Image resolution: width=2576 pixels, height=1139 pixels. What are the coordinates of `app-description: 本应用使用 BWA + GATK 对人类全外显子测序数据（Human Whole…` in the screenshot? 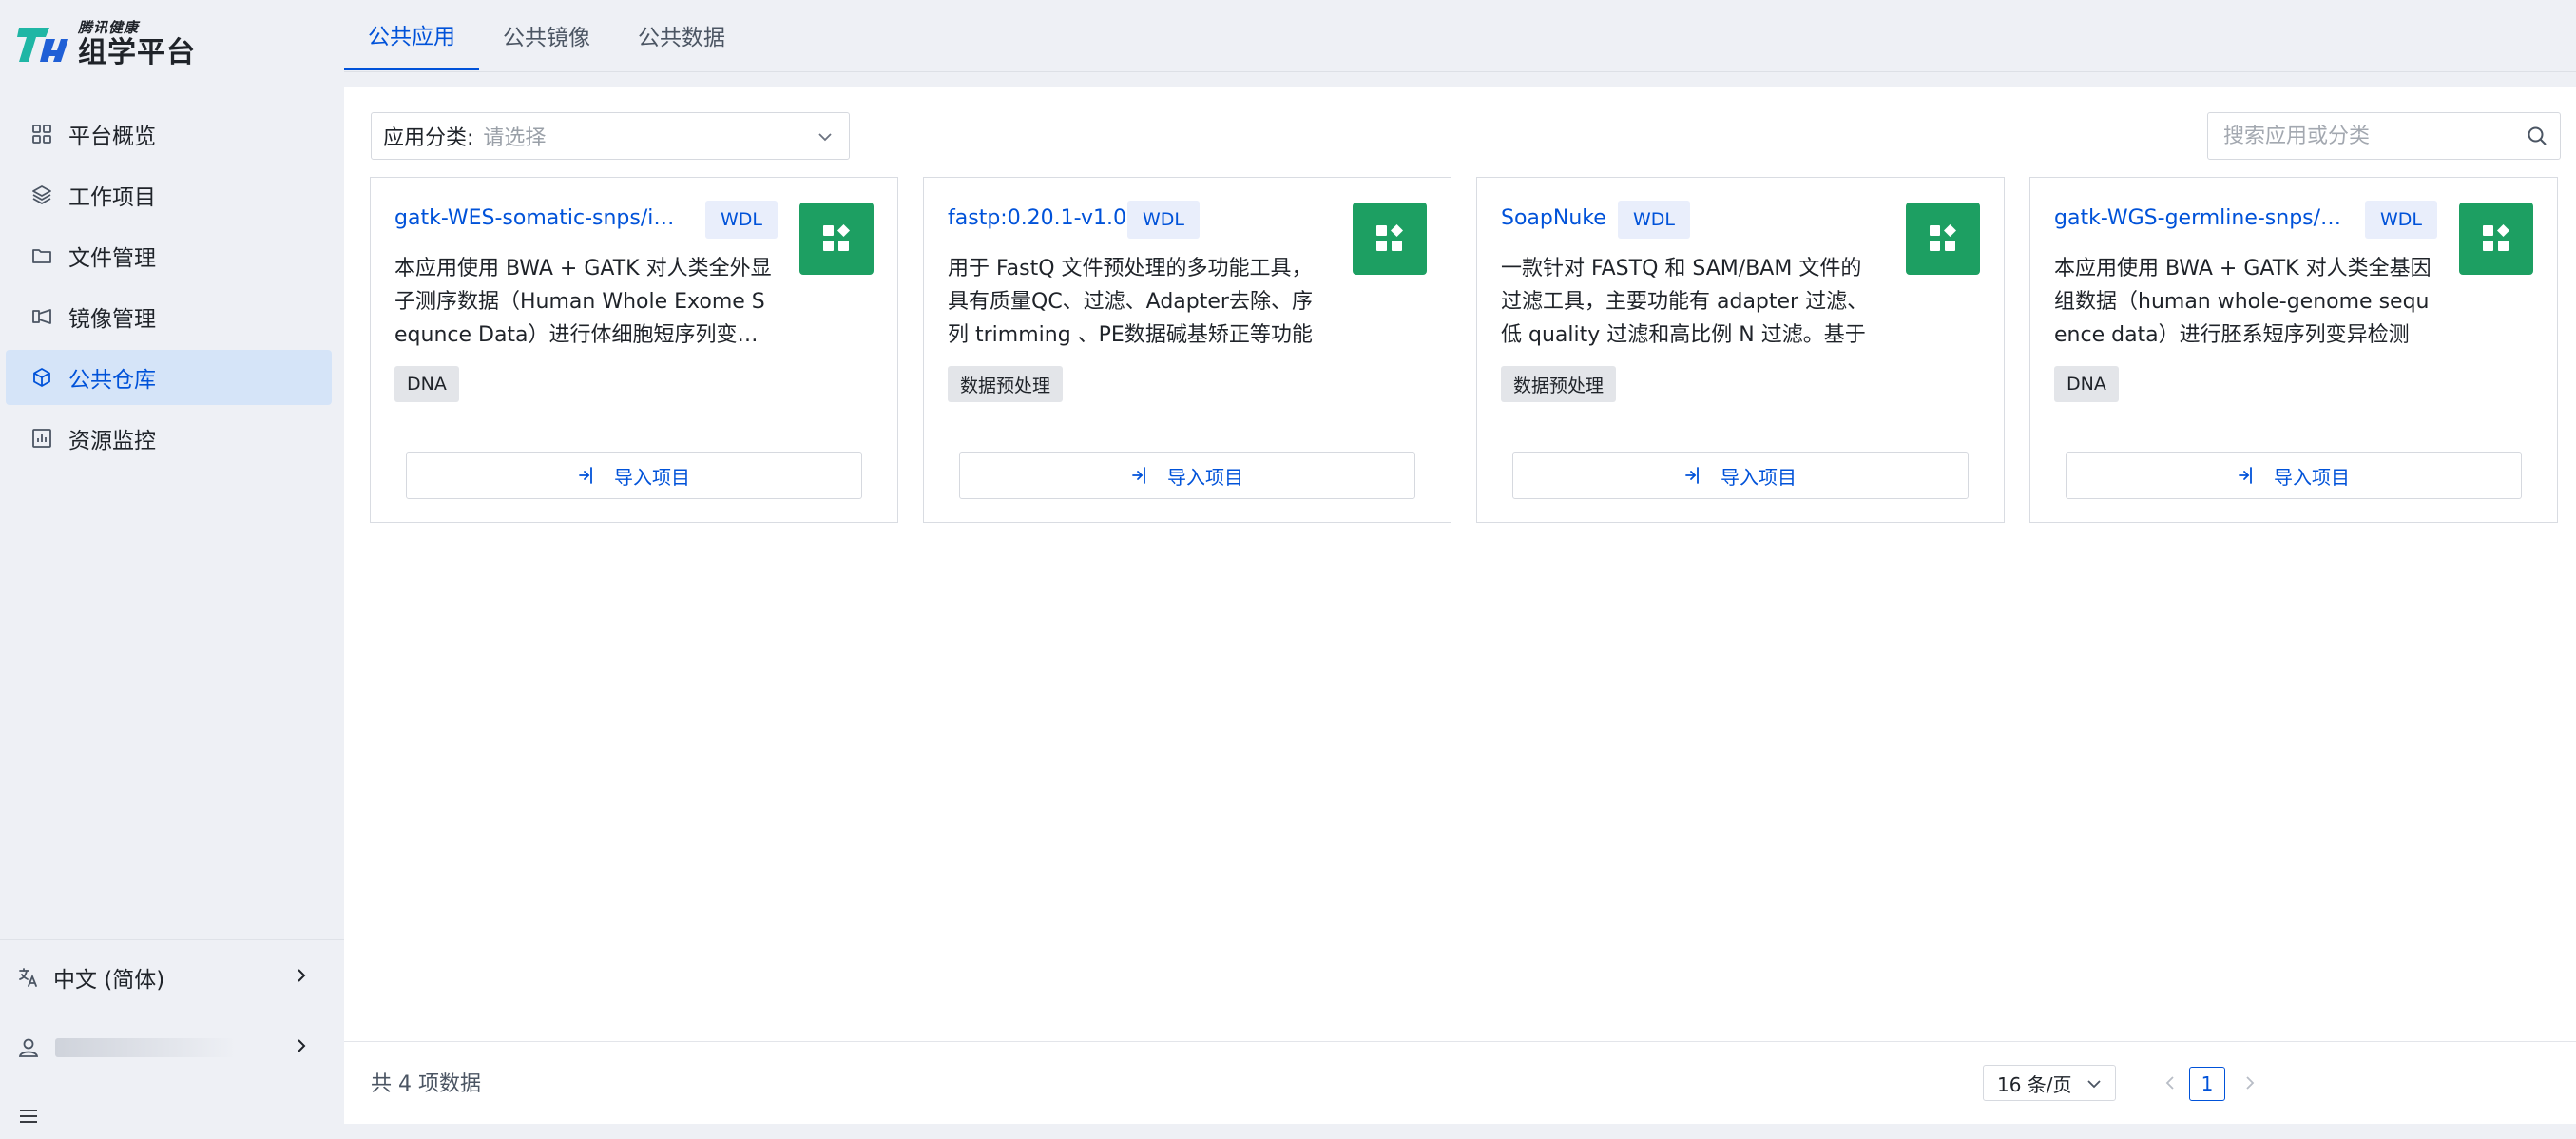 It's located at (583, 302).